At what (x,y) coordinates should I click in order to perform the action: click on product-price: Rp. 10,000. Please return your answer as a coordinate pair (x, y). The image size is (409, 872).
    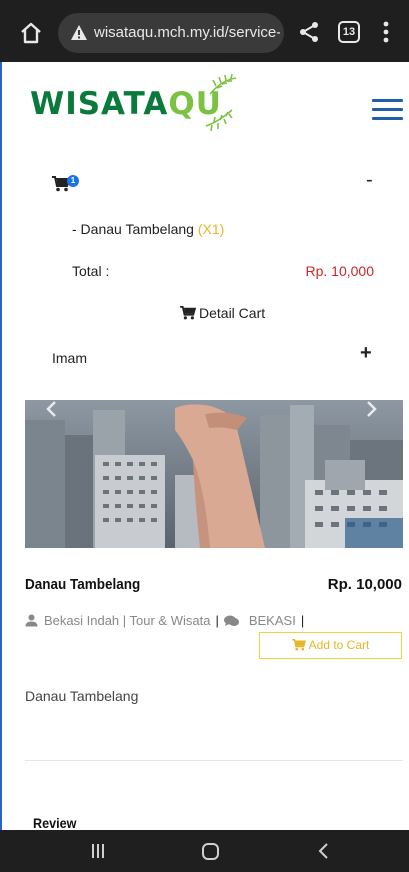
    Looking at the image, I should click on (364, 584).